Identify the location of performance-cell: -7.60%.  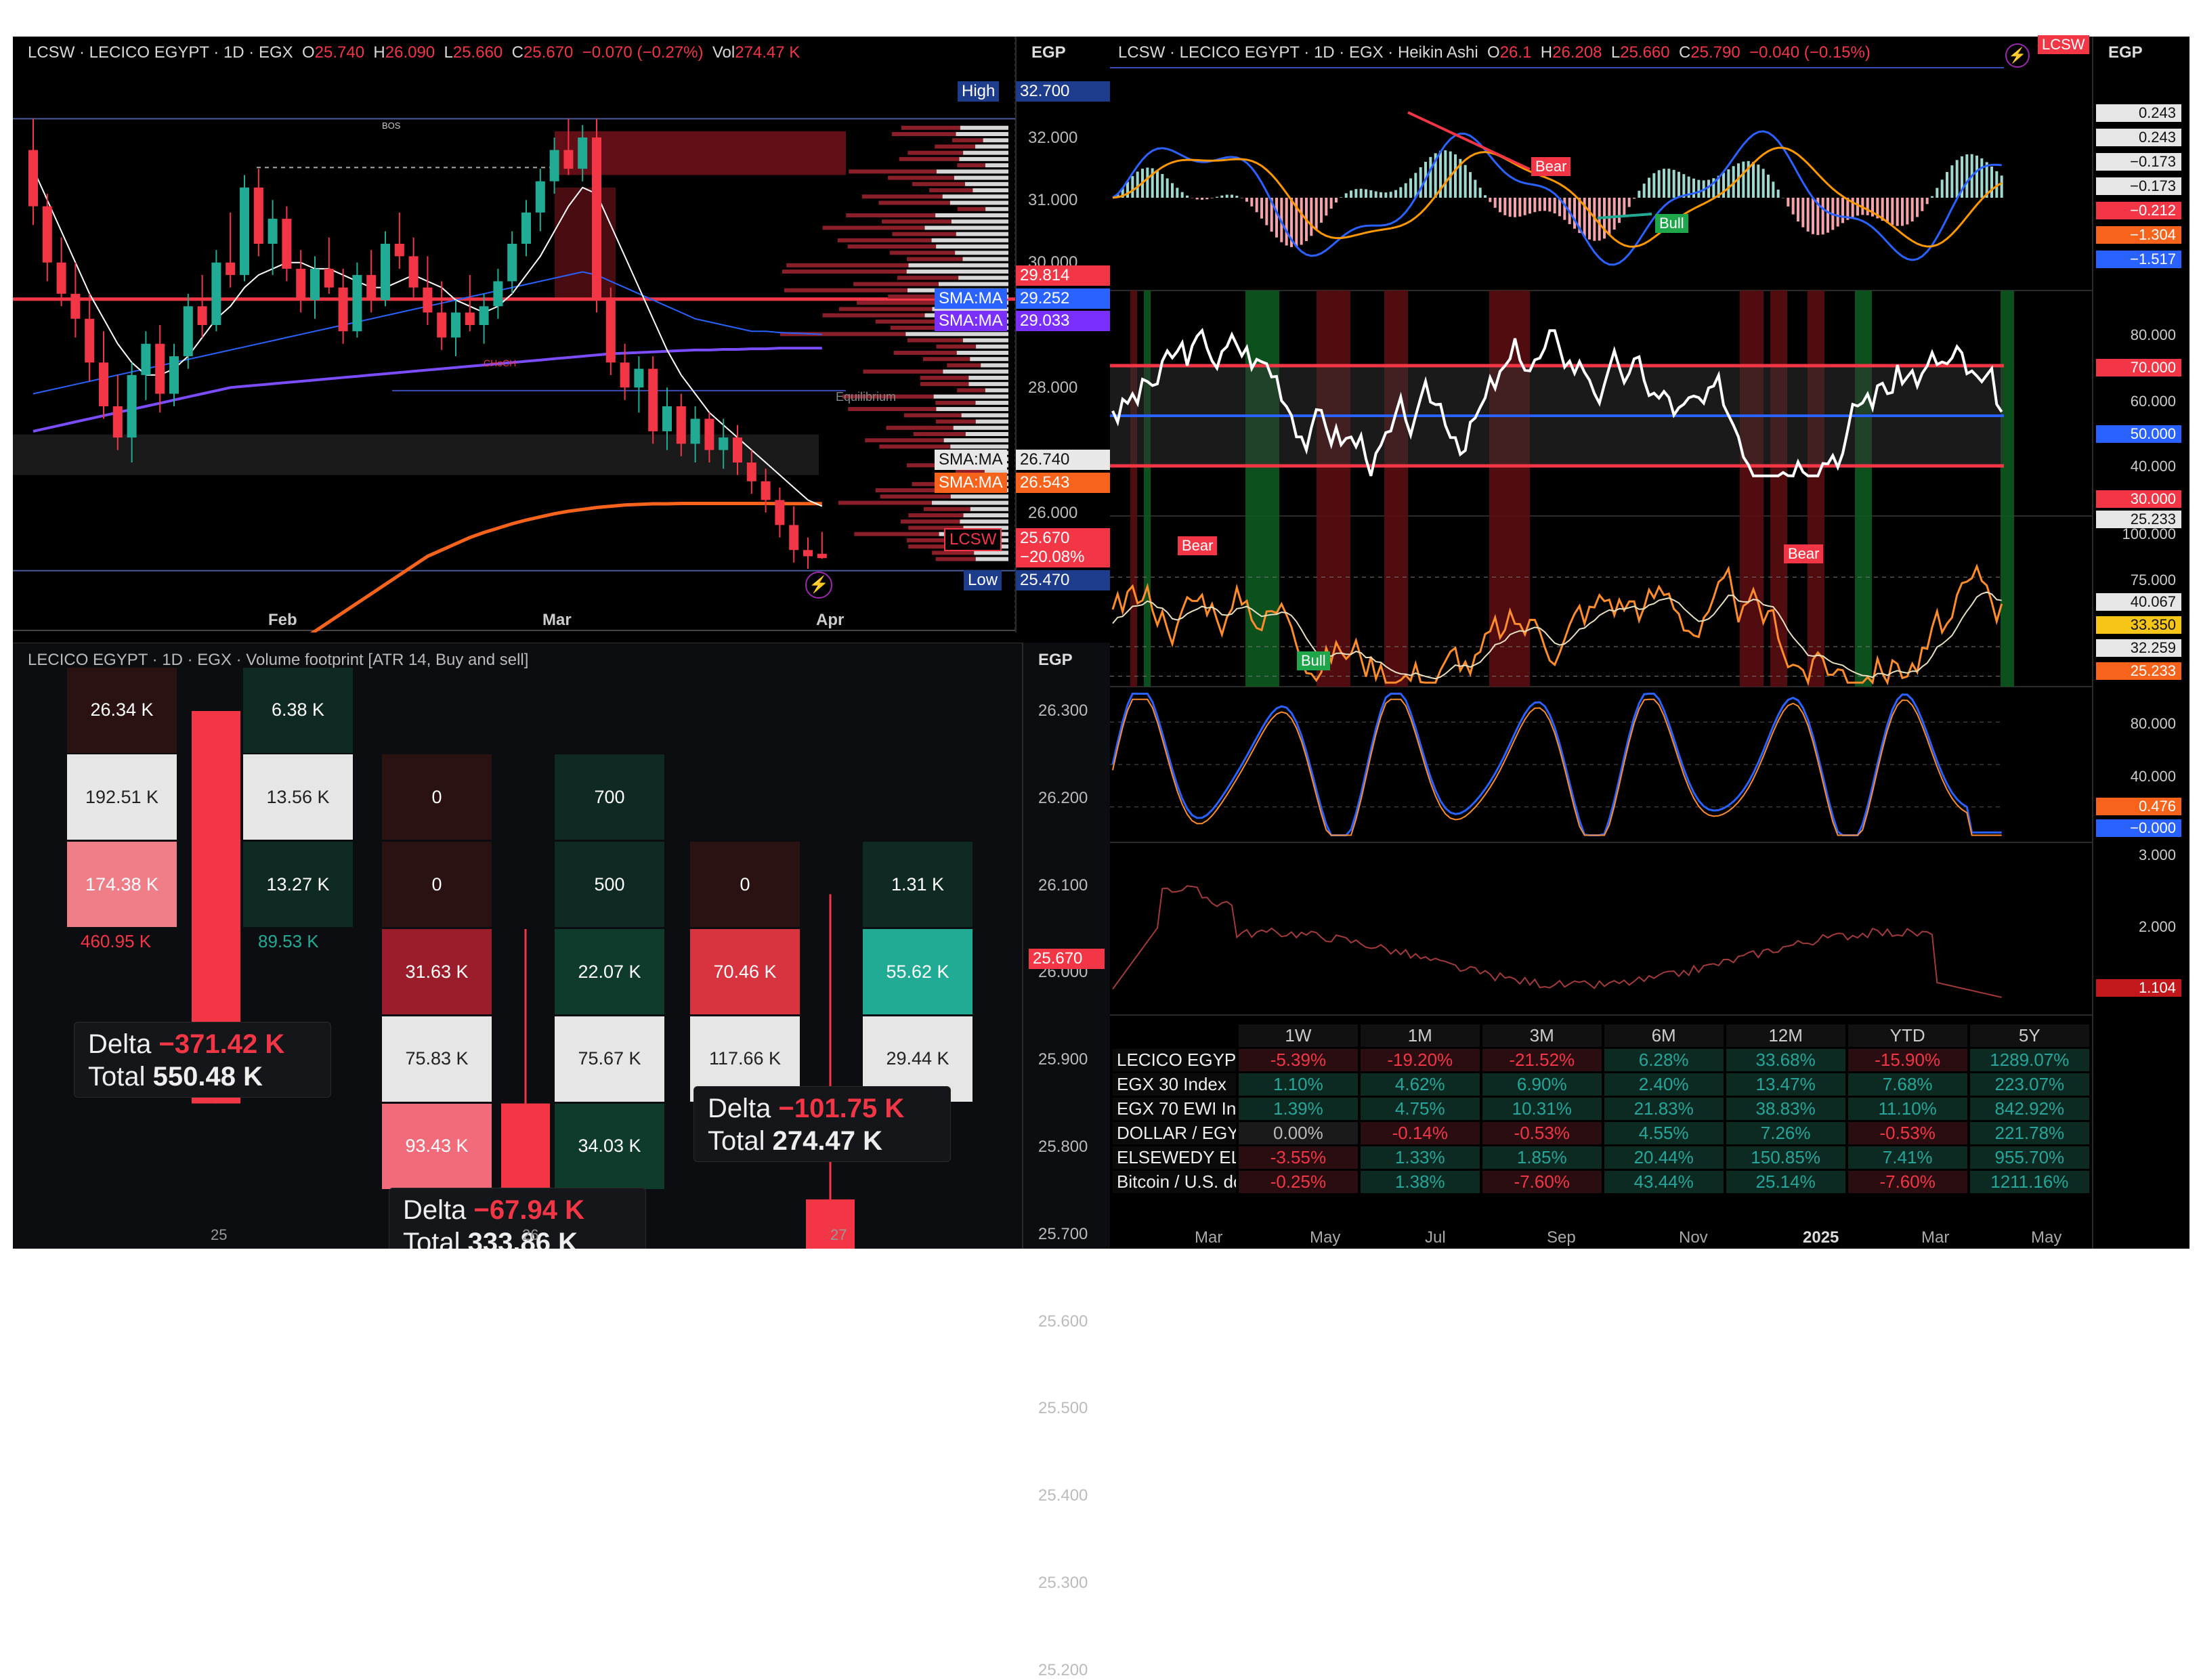
(1907, 1182).